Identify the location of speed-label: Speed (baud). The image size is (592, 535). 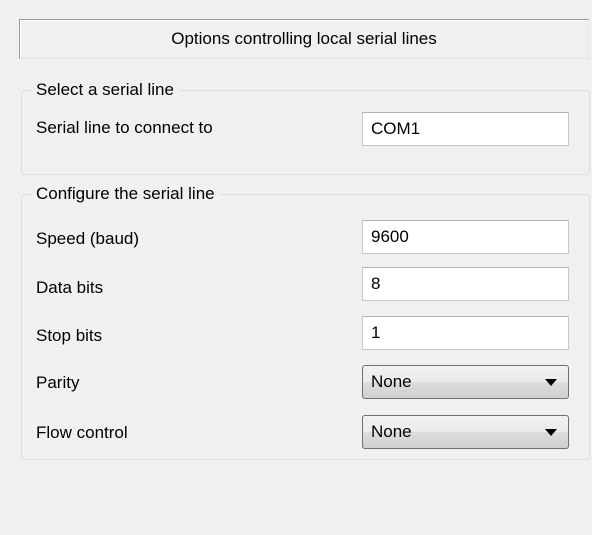
(88, 238).